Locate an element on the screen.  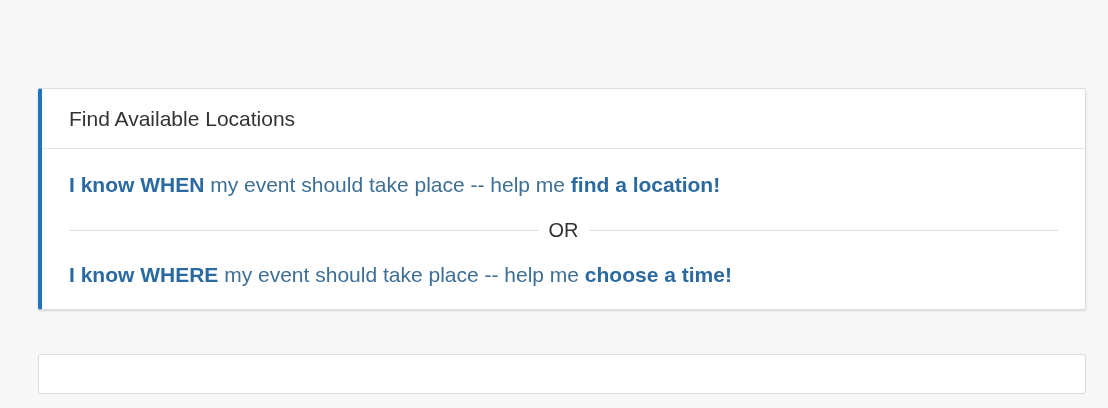
option-link: I know WHERE my event should take place -- help me choose a time! is located at coordinates (400, 275).